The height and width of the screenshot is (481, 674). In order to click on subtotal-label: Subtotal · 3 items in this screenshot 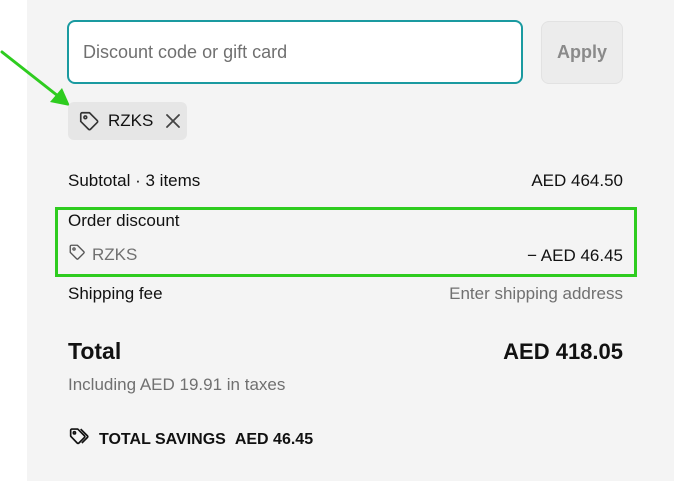, I will do `click(134, 180)`.